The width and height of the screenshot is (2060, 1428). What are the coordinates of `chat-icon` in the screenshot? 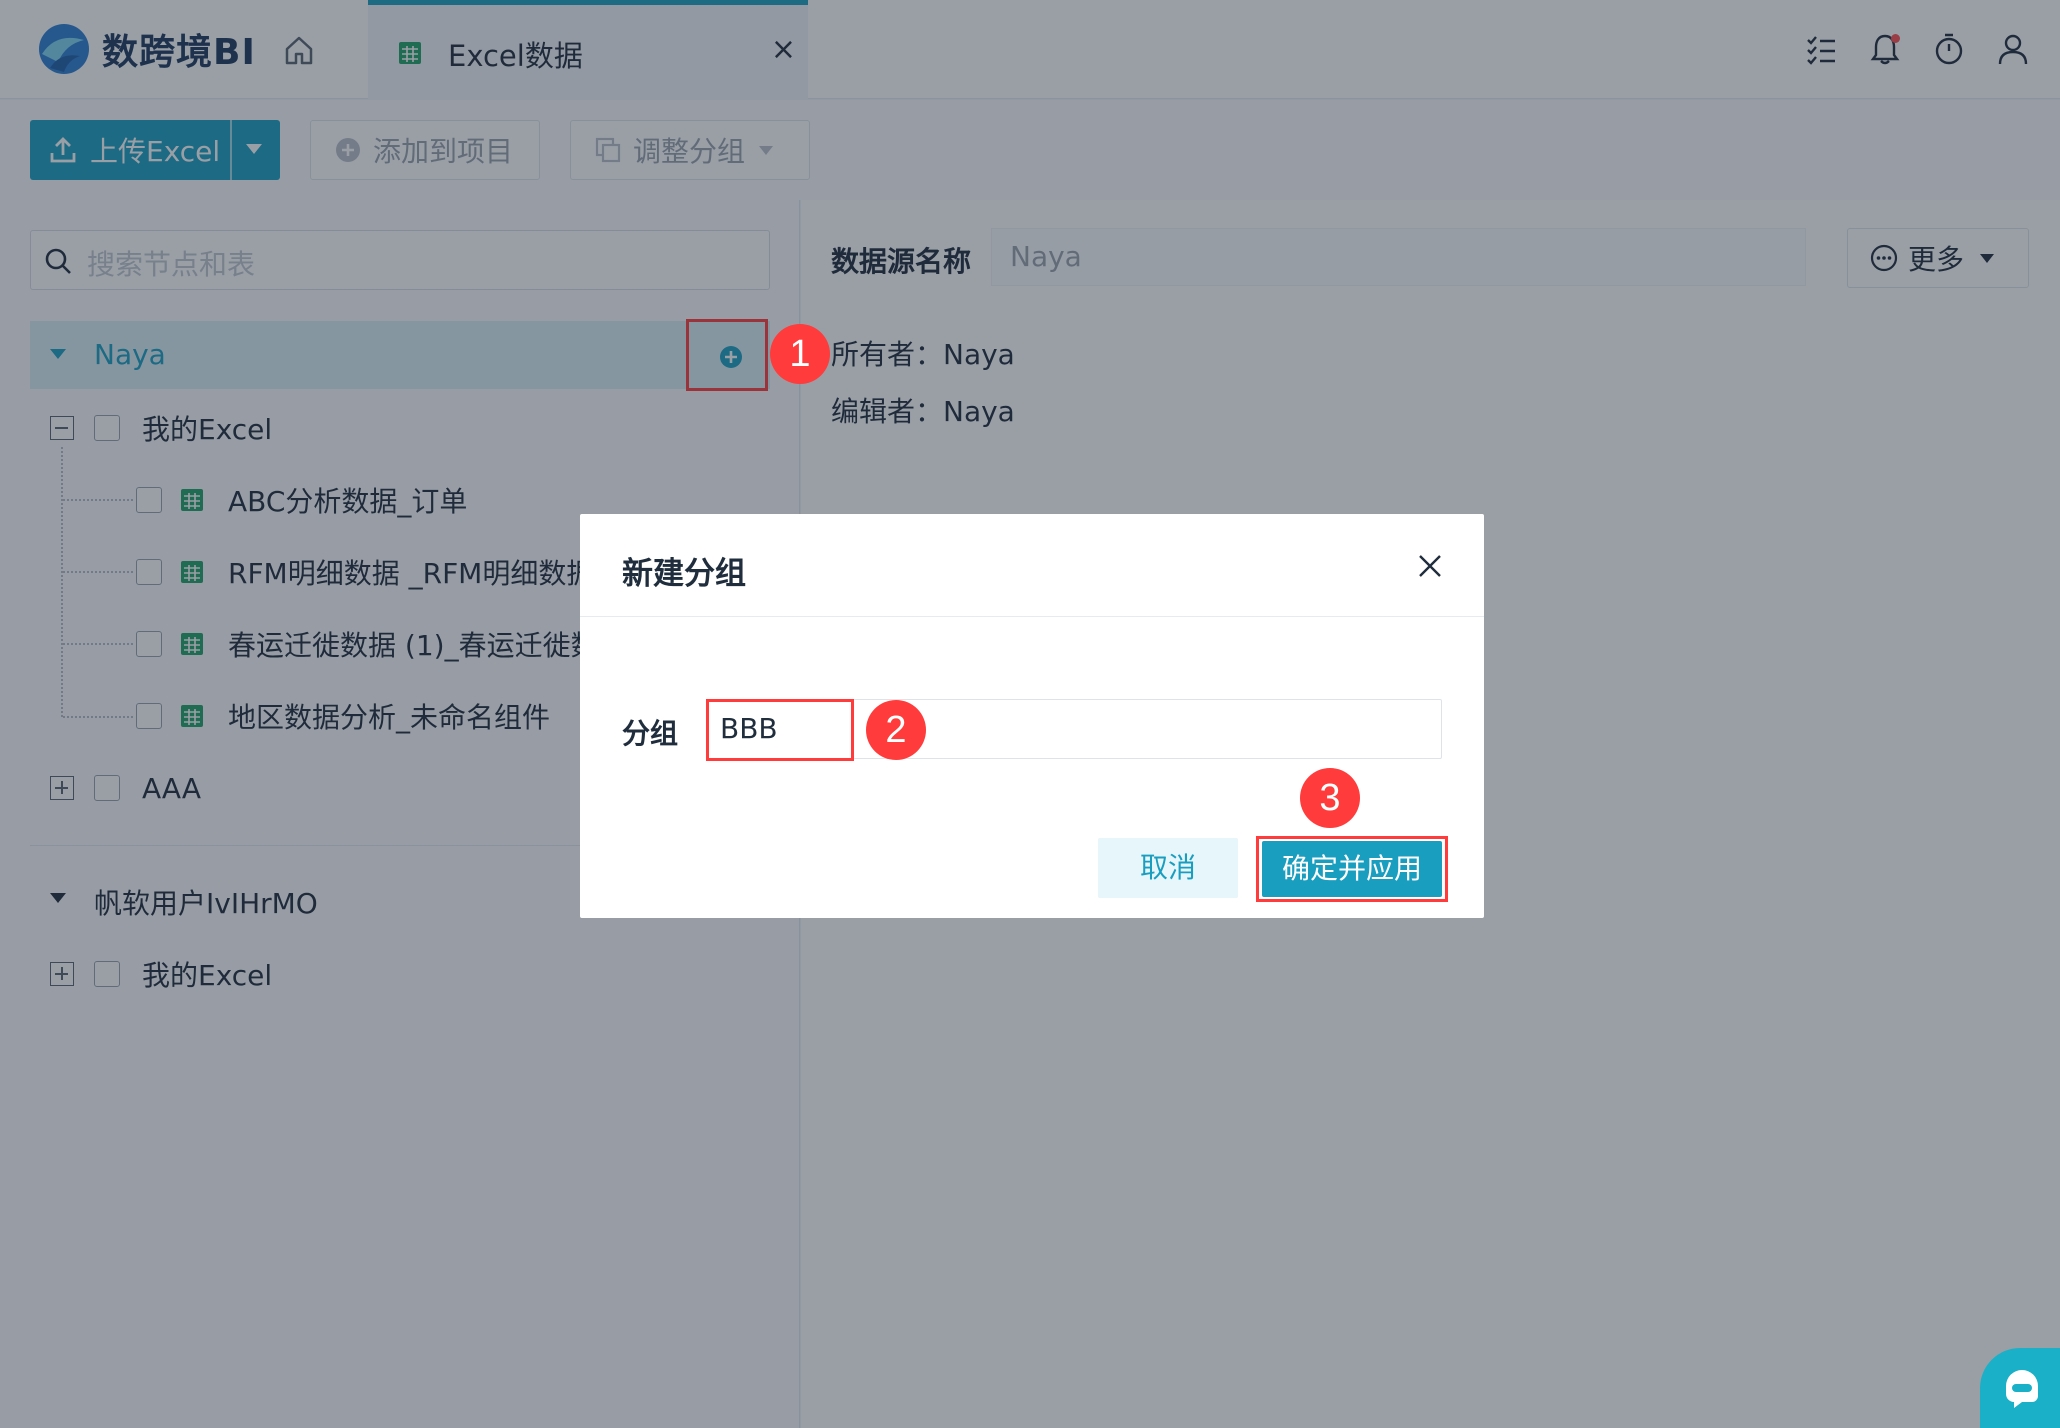 It's located at (2022, 1389).